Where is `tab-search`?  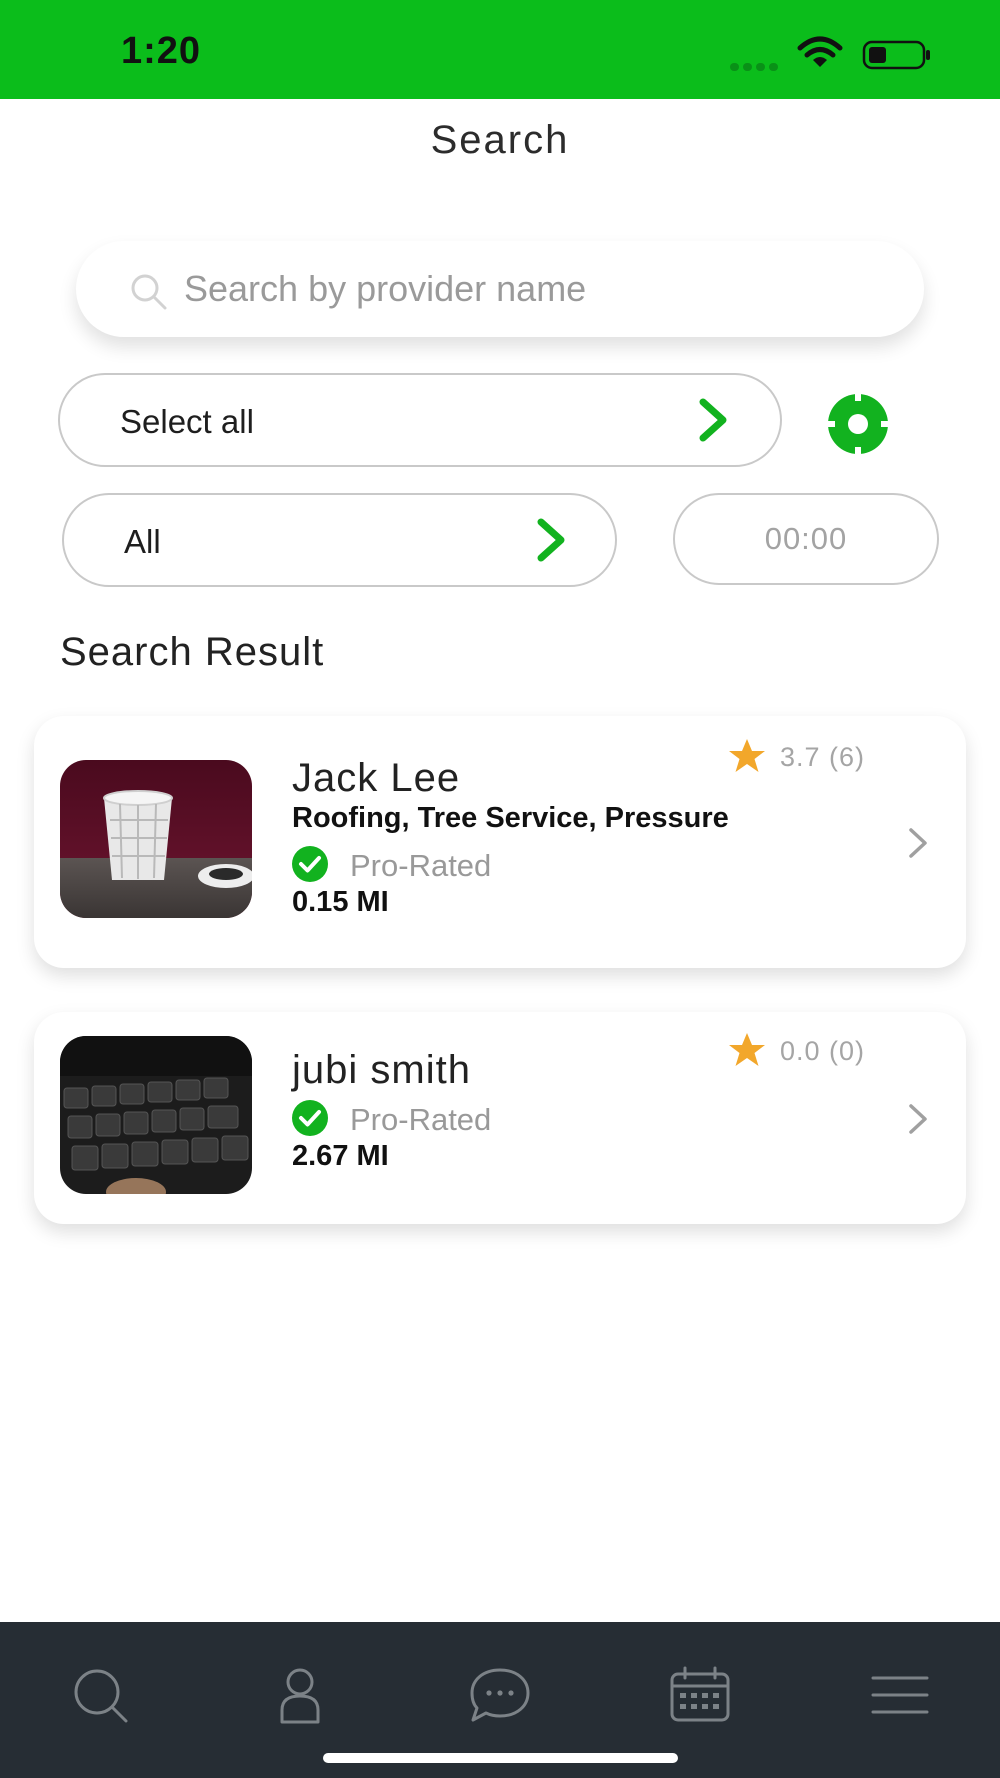
tab-search is located at coordinates (101, 1695).